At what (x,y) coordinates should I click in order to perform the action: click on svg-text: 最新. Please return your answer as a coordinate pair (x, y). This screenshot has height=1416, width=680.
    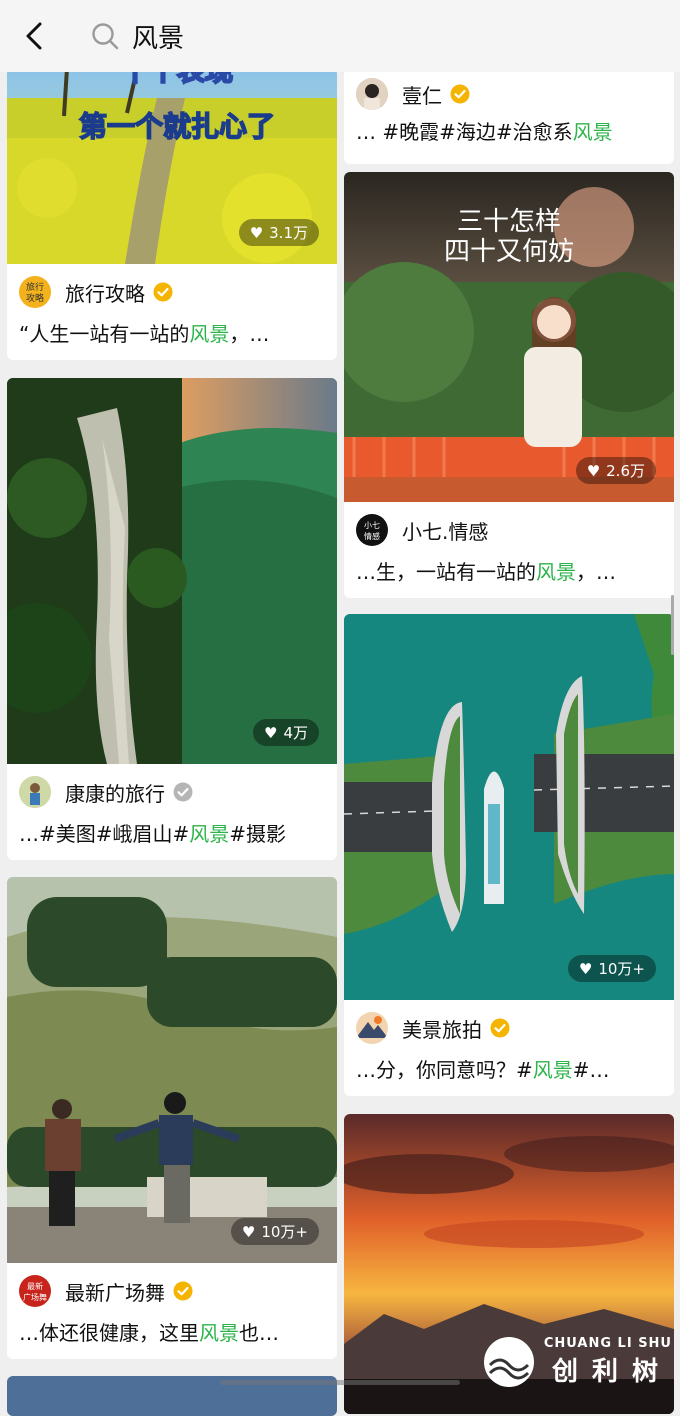
    Looking at the image, I should click on (35, 1286).